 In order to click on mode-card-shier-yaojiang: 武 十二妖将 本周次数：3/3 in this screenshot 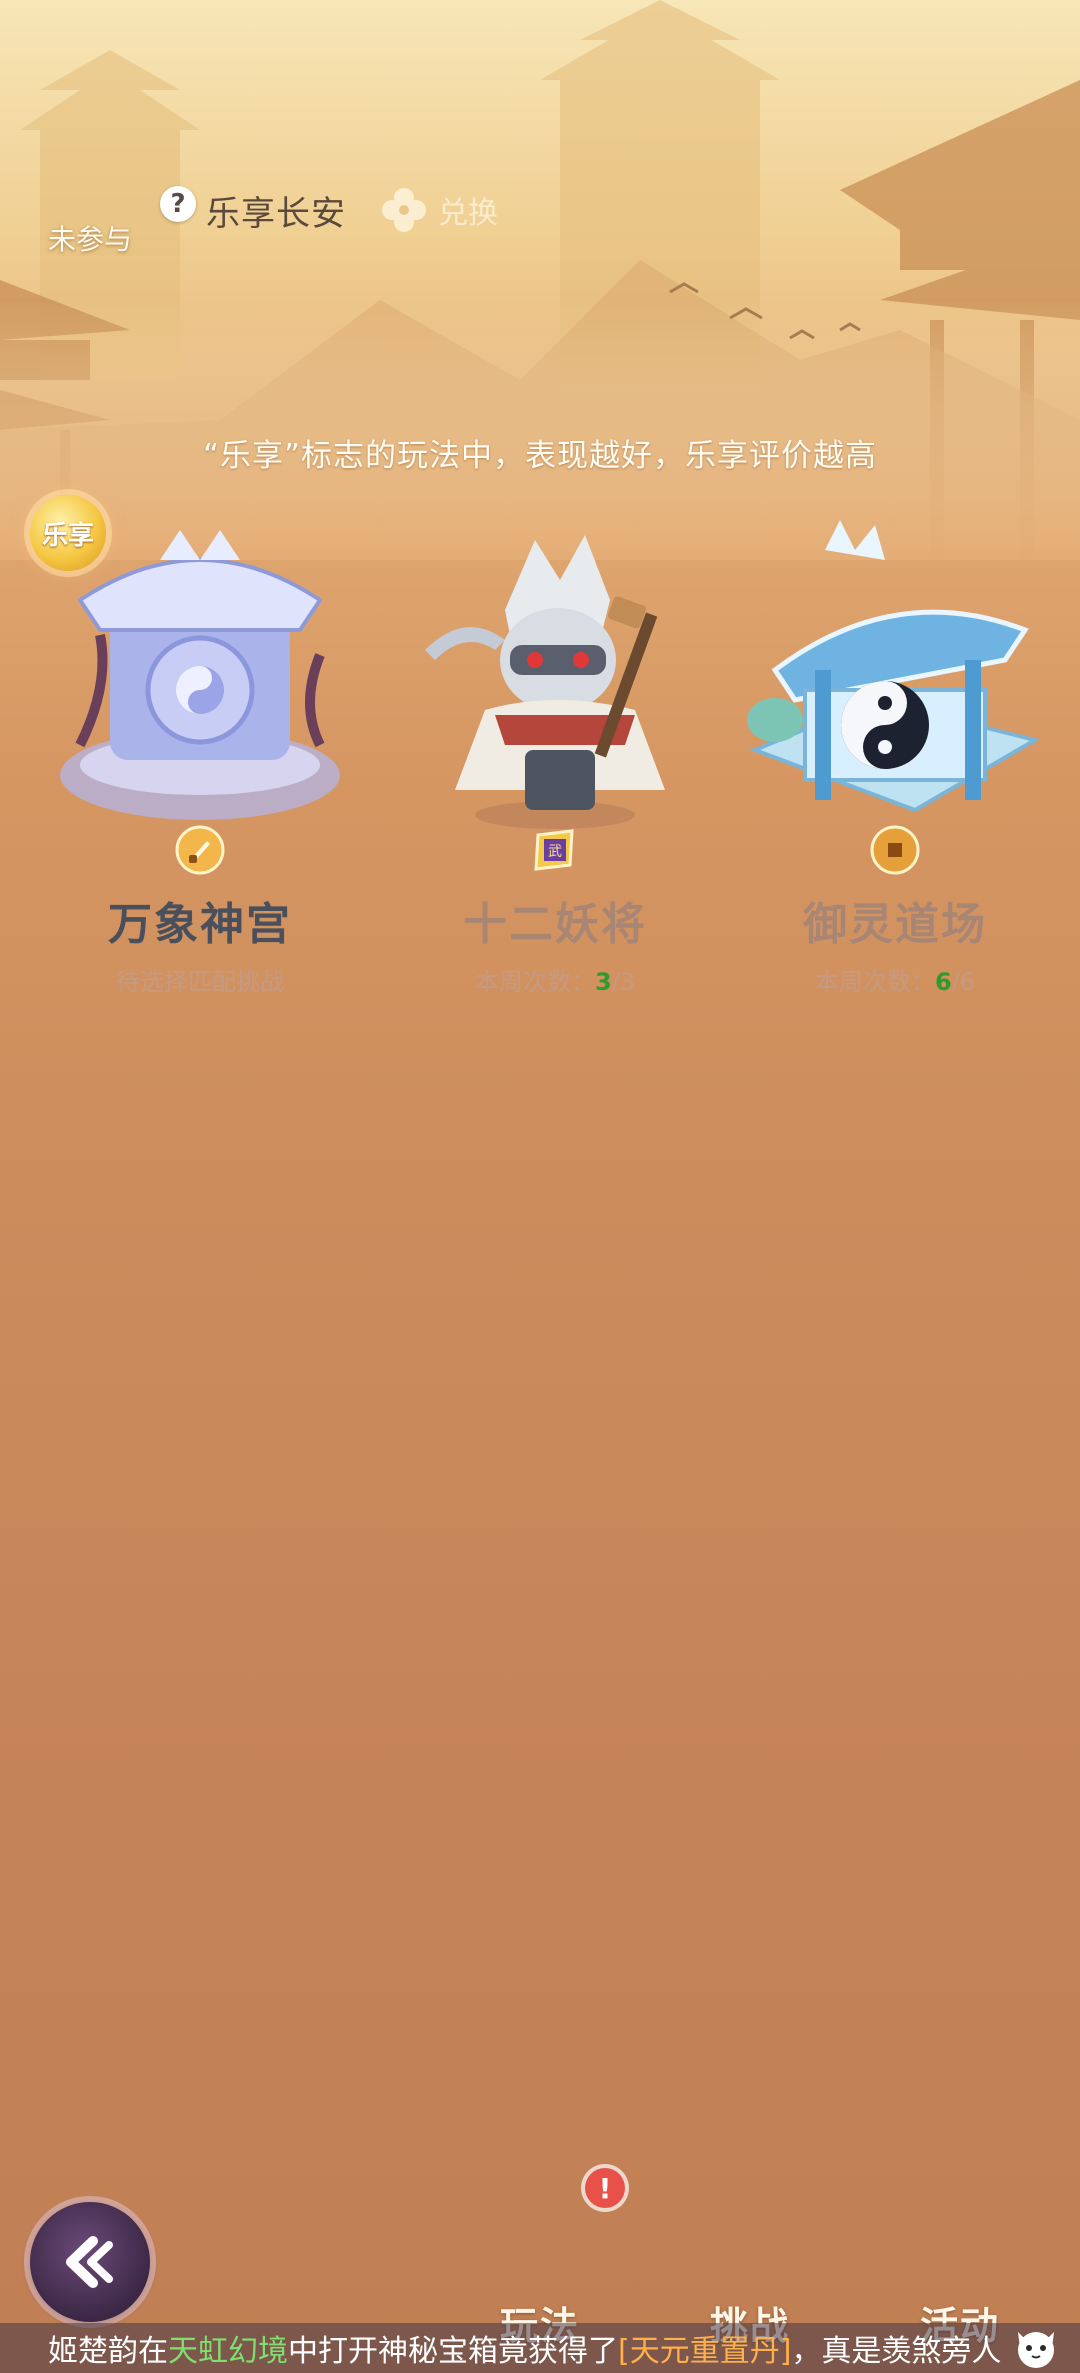, I will do `click(555, 765)`.